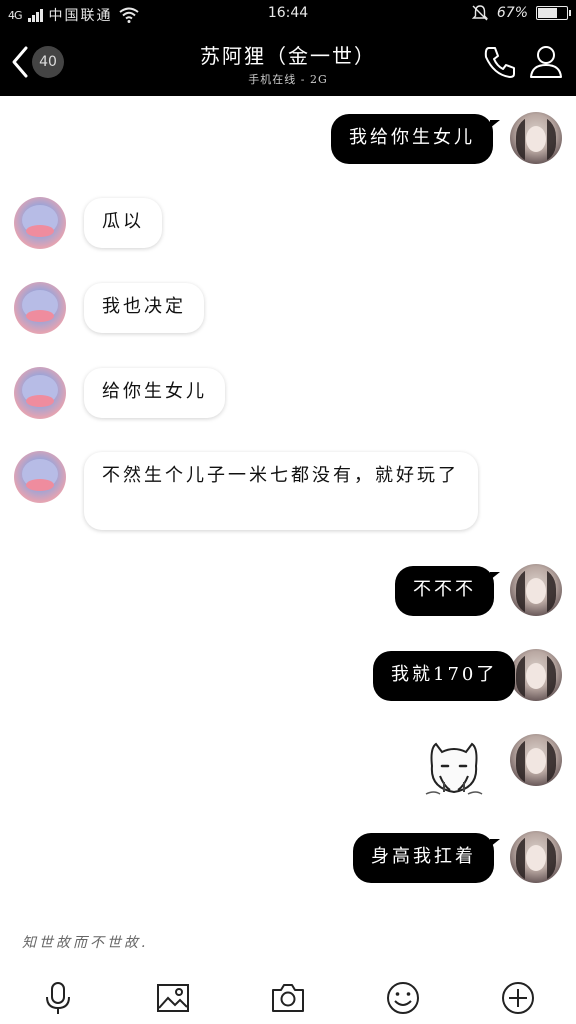  Describe the element at coordinates (288, 79) in the screenshot. I see `contact-status: 手机在线 - 2G` at that location.